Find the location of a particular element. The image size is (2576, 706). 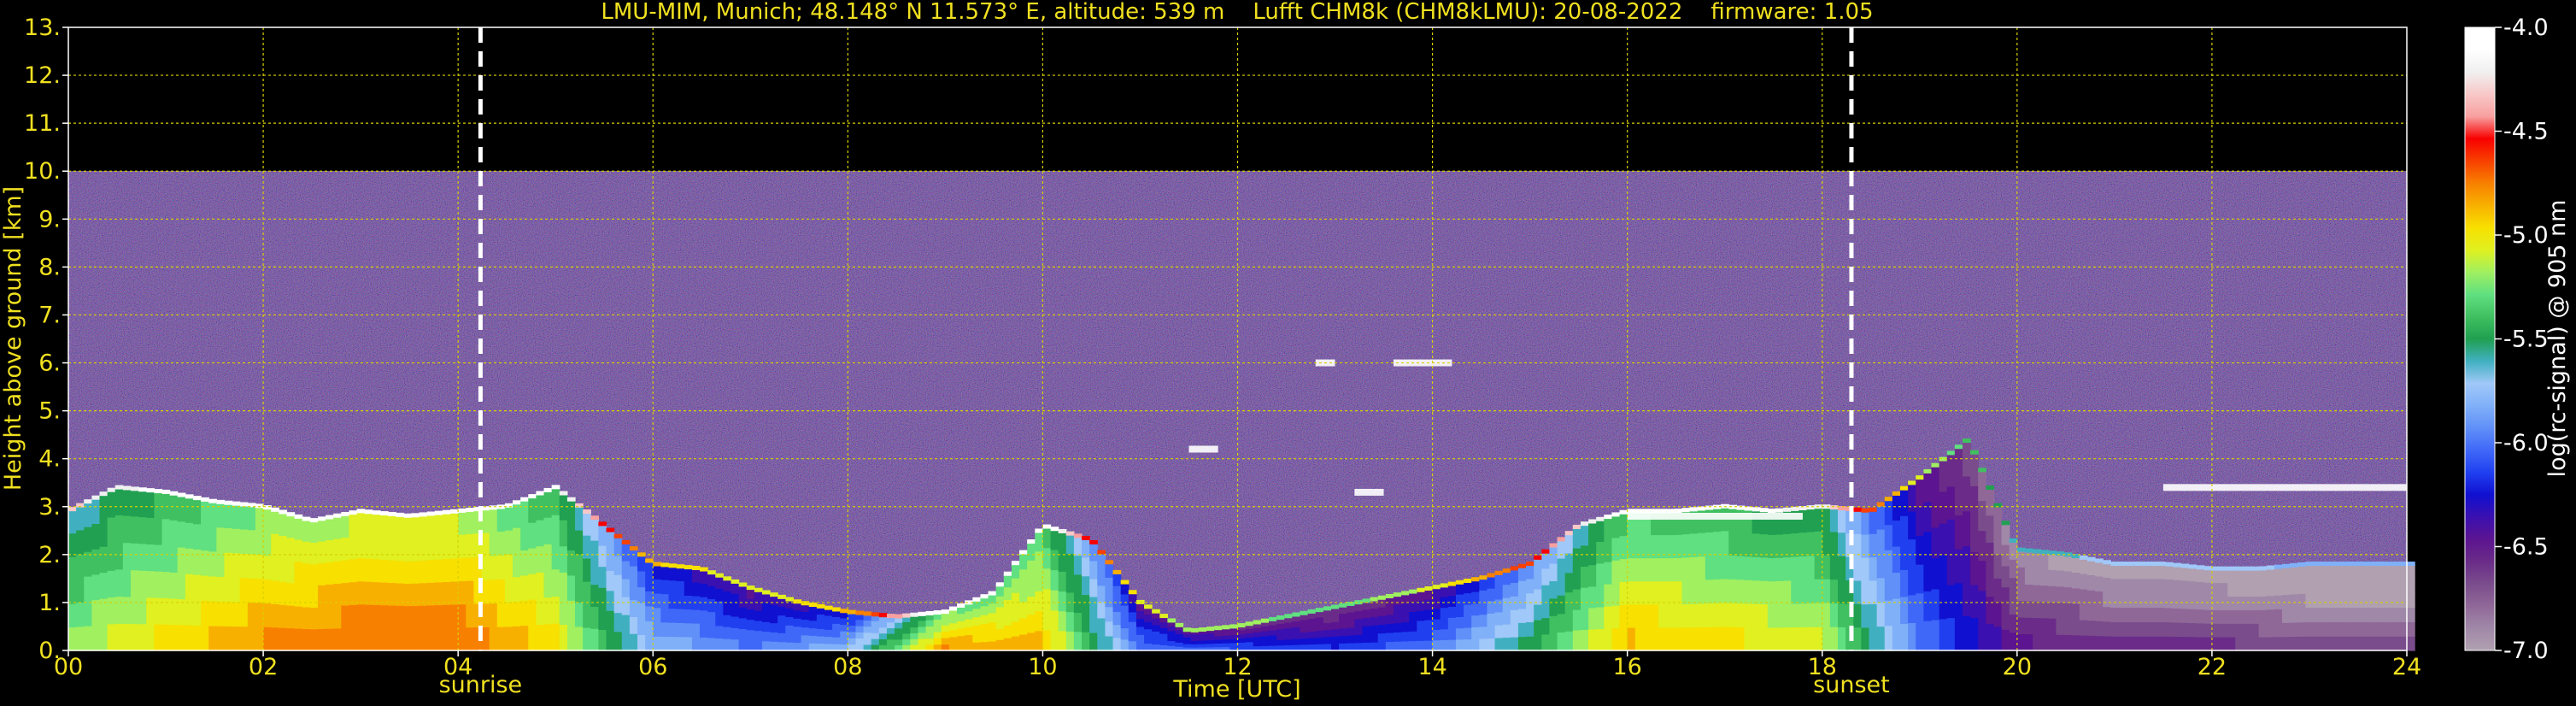

colorbar-tick-label: -5.0 is located at coordinates (2526, 235).